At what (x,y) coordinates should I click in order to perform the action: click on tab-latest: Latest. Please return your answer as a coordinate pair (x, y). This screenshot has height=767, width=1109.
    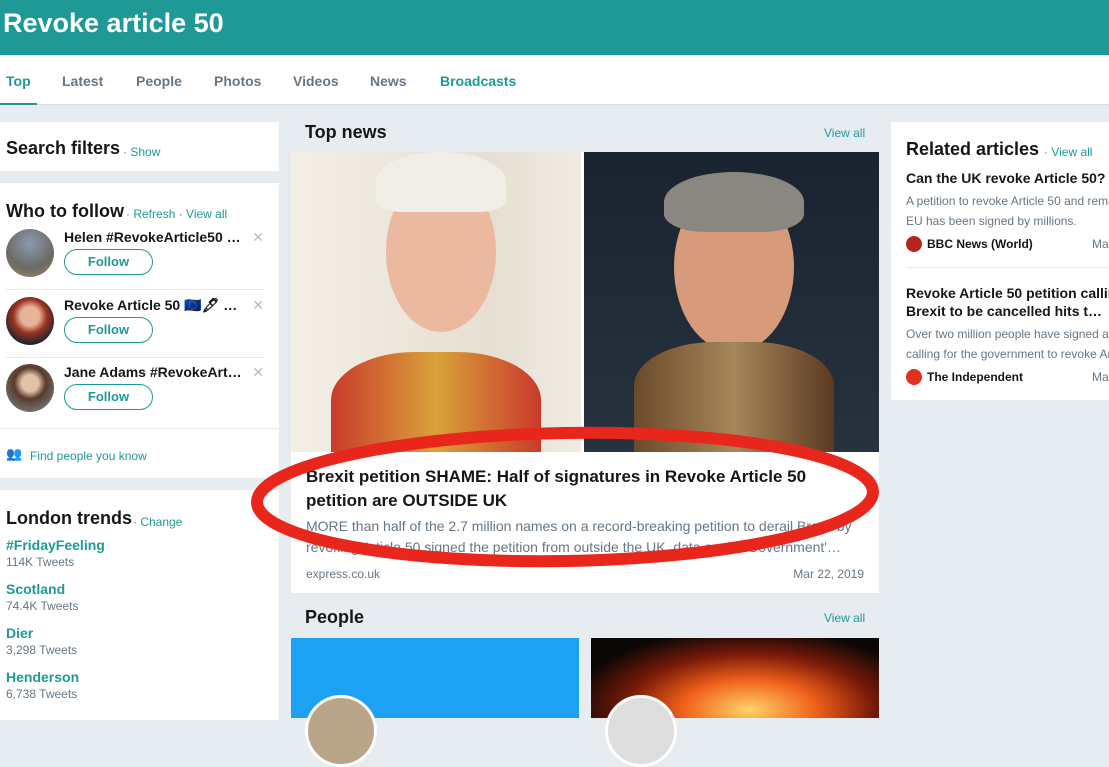
    Looking at the image, I should click on (82, 81).